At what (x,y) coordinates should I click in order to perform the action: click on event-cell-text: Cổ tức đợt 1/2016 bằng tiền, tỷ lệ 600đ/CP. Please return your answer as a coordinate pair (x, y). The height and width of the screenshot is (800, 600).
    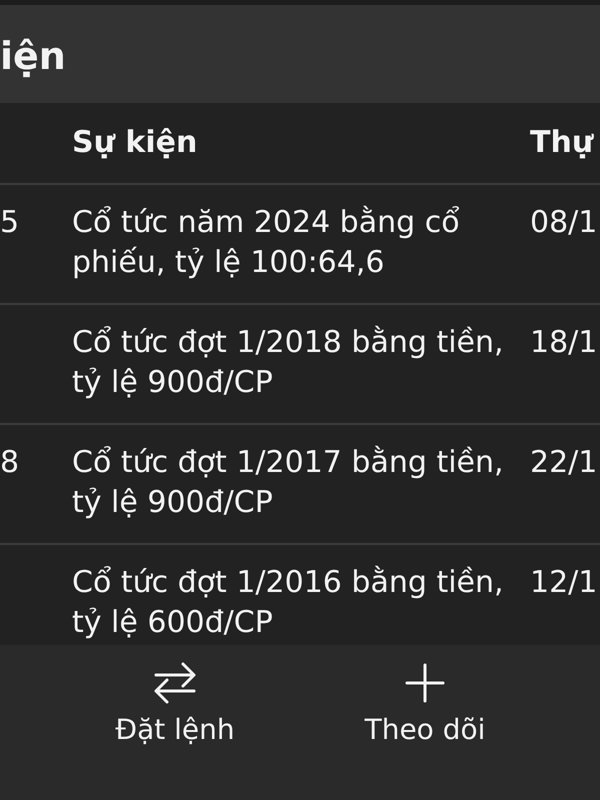
    Looking at the image, I should click on (288, 603).